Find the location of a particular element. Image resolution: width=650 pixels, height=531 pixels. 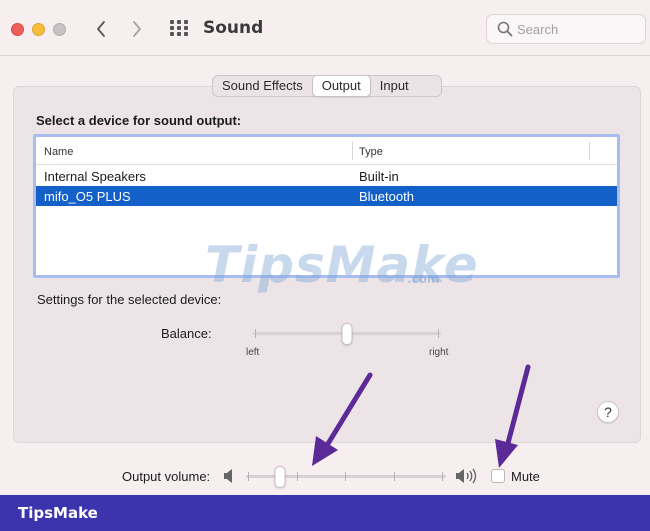

device-type: Built-in is located at coordinates (379, 176).